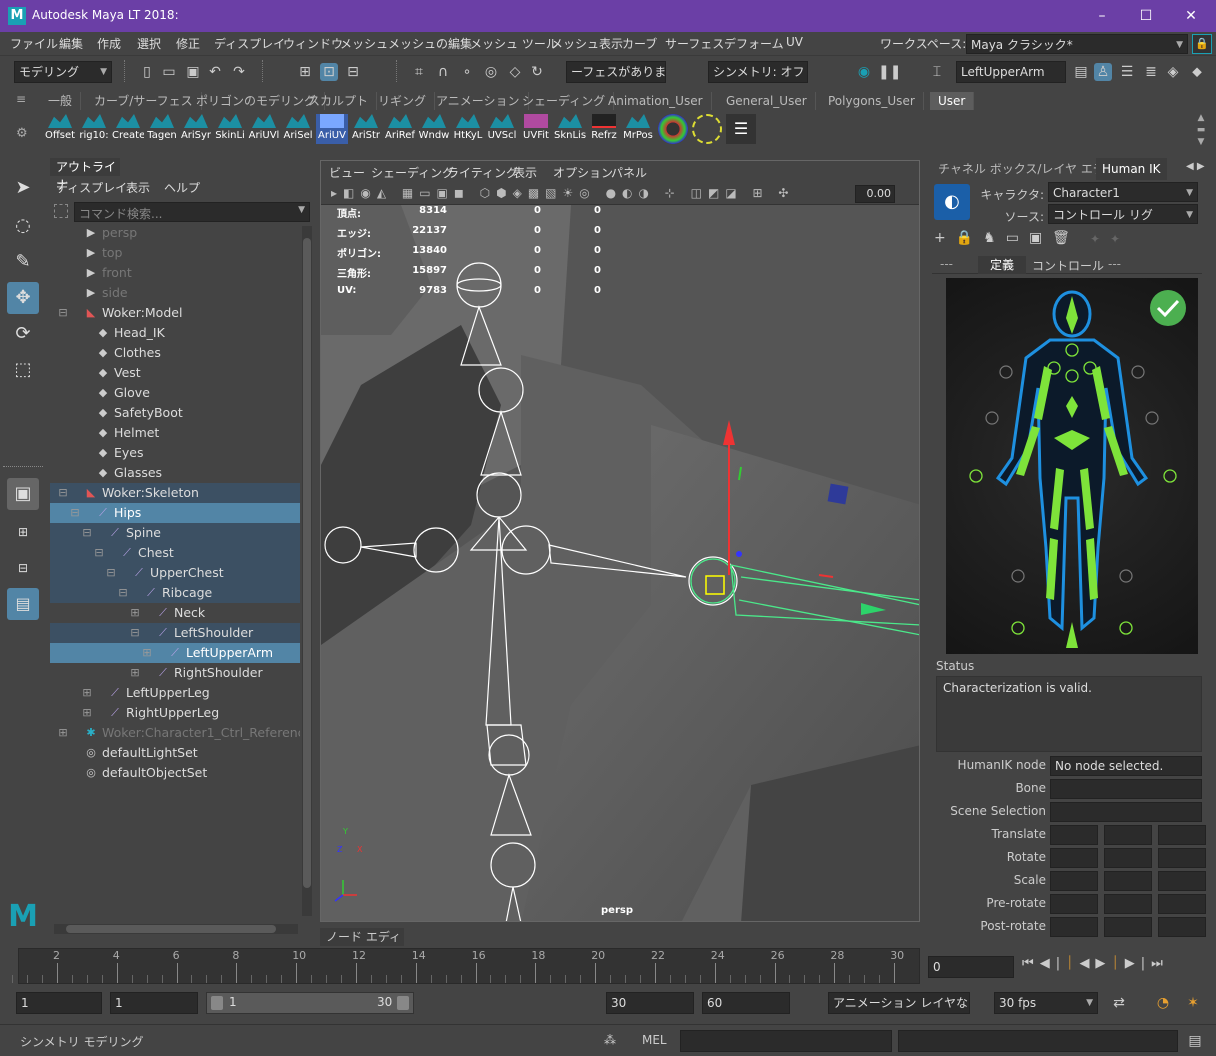 The image size is (1216, 1056). Describe the element at coordinates (34, 43) in the screenshot. I see `menu-file: ファイル` at that location.